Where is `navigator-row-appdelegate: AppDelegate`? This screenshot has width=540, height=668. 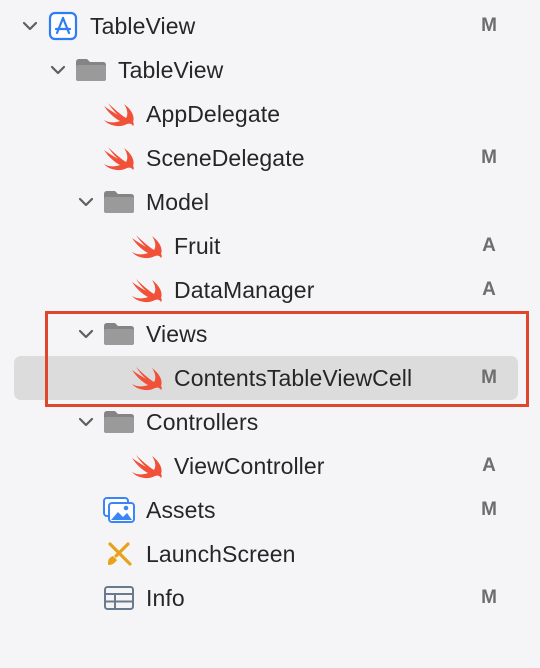
navigator-row-appdelegate: AppDelegate is located at coordinates (270, 114).